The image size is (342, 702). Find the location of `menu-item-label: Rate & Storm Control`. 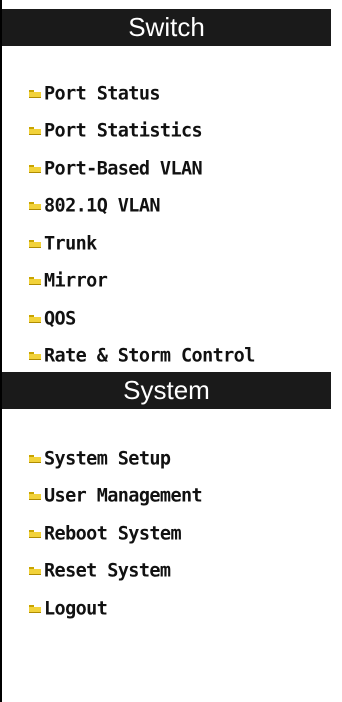

menu-item-label: Rate & Storm Control is located at coordinates (149, 356).